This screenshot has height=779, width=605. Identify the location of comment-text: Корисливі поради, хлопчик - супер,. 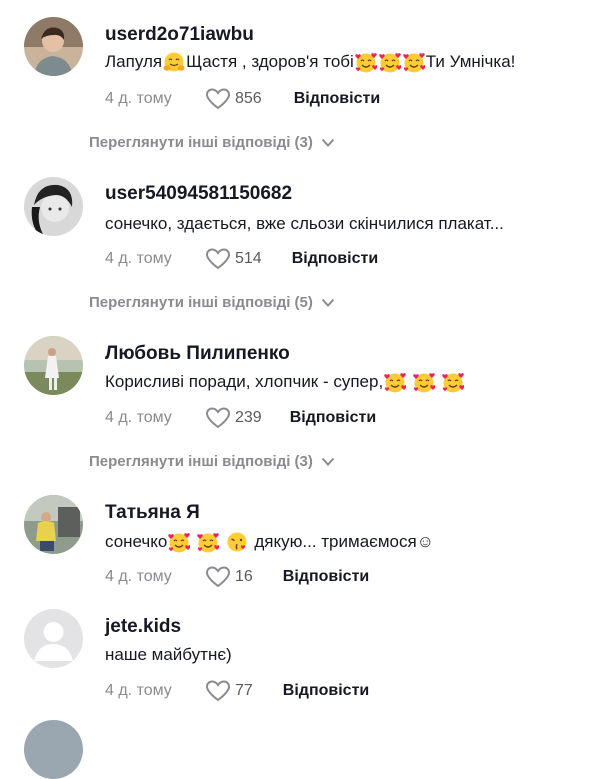
(285, 382).